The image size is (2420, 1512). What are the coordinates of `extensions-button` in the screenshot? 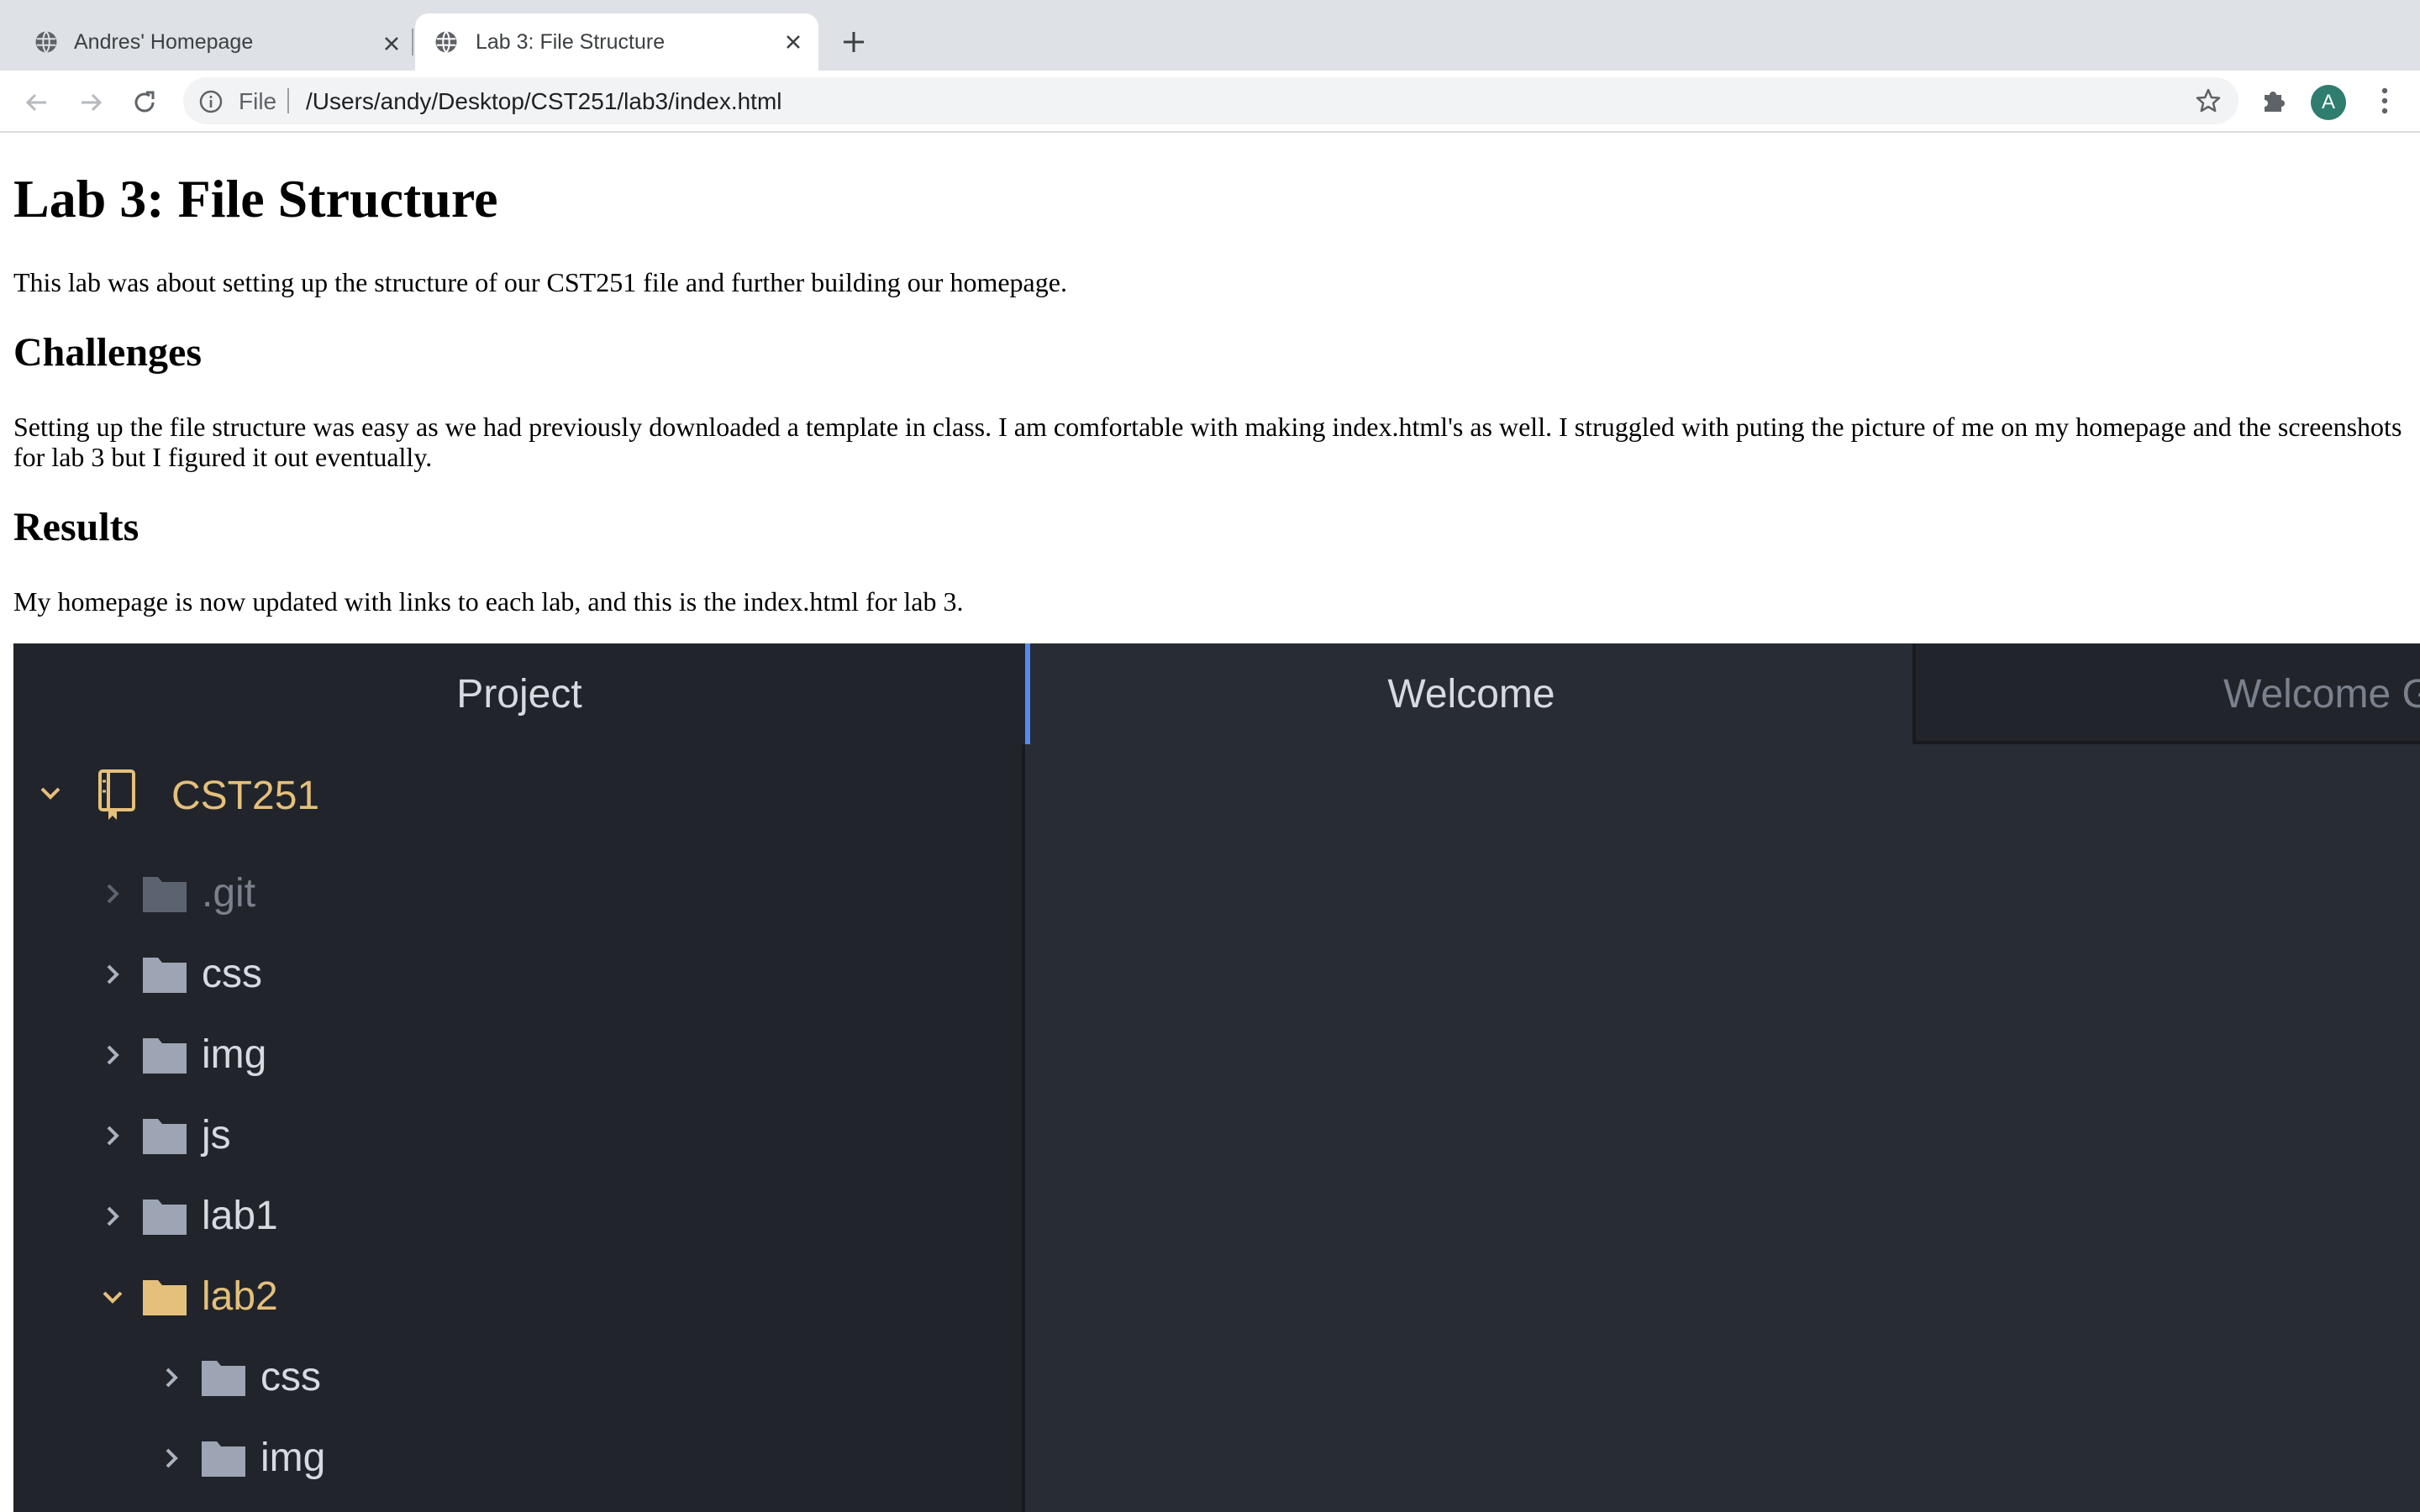 It's located at (2274, 101).